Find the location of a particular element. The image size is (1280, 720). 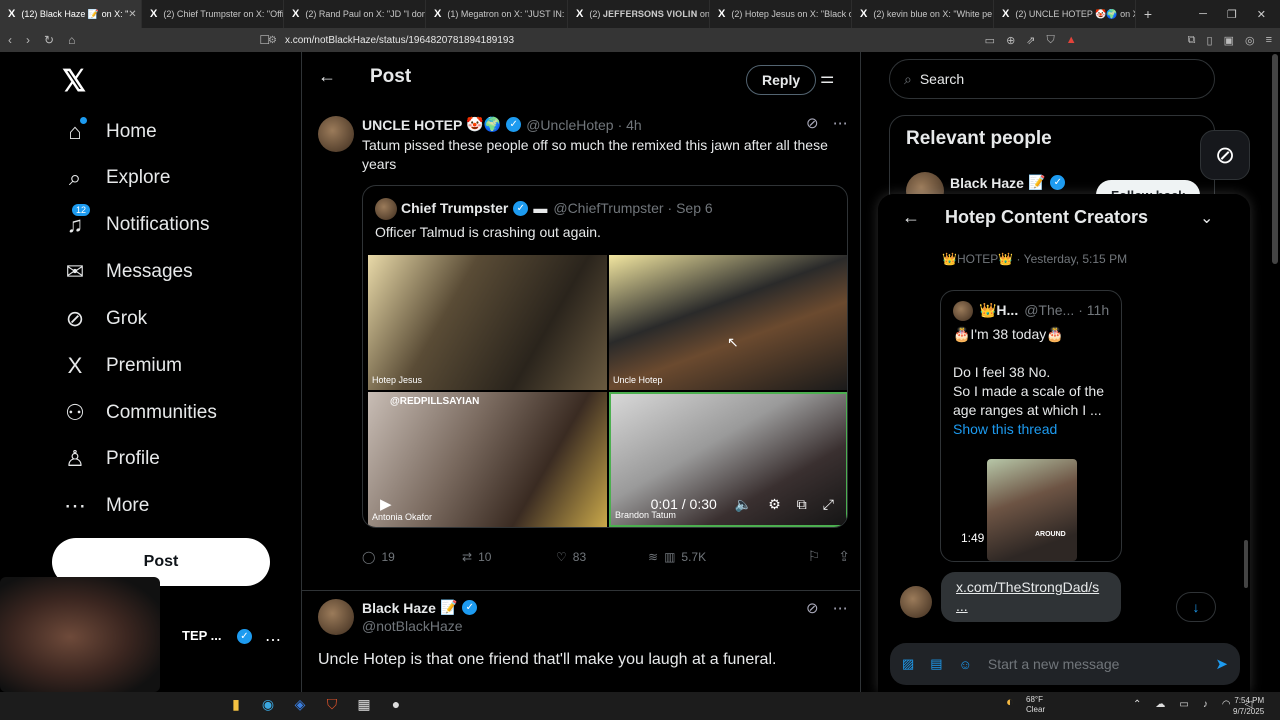

collapse-icon: ⌄ is located at coordinates (1206, 218).